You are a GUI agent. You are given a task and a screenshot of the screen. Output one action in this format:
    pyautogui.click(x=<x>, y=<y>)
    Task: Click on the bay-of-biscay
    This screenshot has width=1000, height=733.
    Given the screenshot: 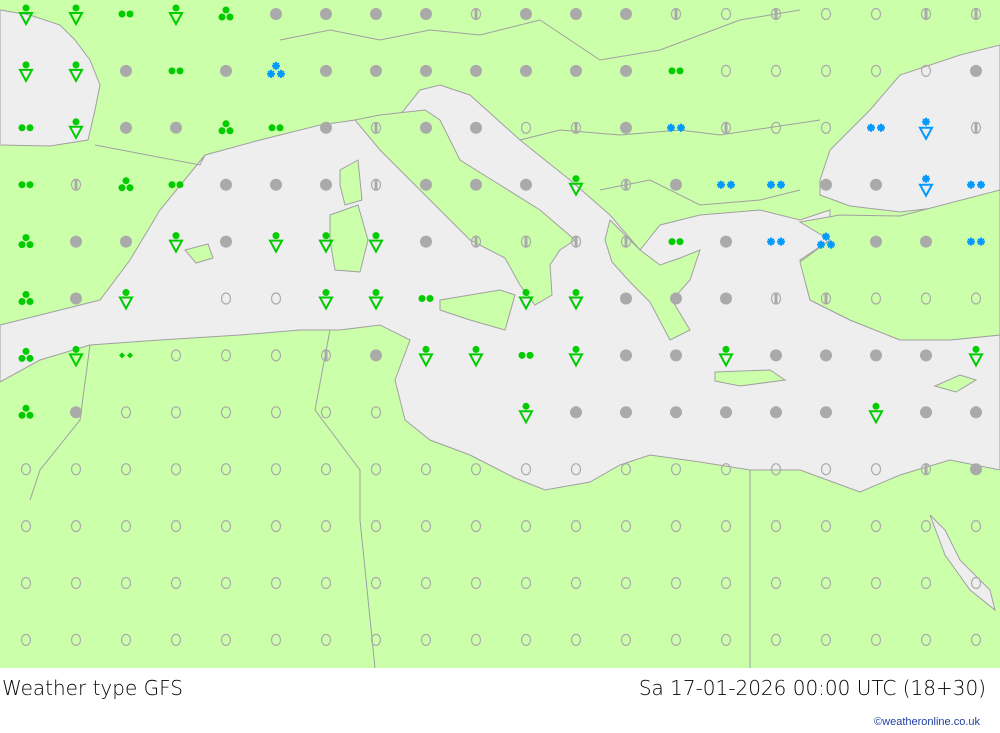 What is the action you would take?
    pyautogui.click(x=50, y=78)
    